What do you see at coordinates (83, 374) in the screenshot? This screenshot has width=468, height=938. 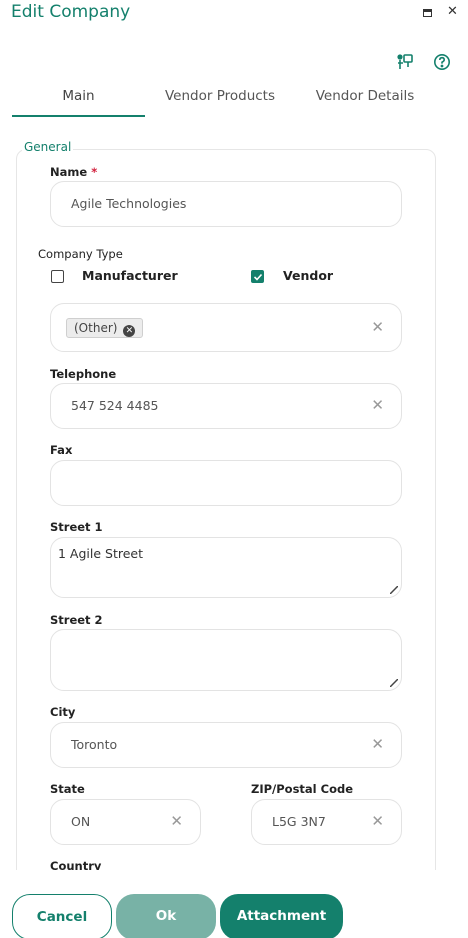 I see `telephone-label: Telephone` at bounding box center [83, 374].